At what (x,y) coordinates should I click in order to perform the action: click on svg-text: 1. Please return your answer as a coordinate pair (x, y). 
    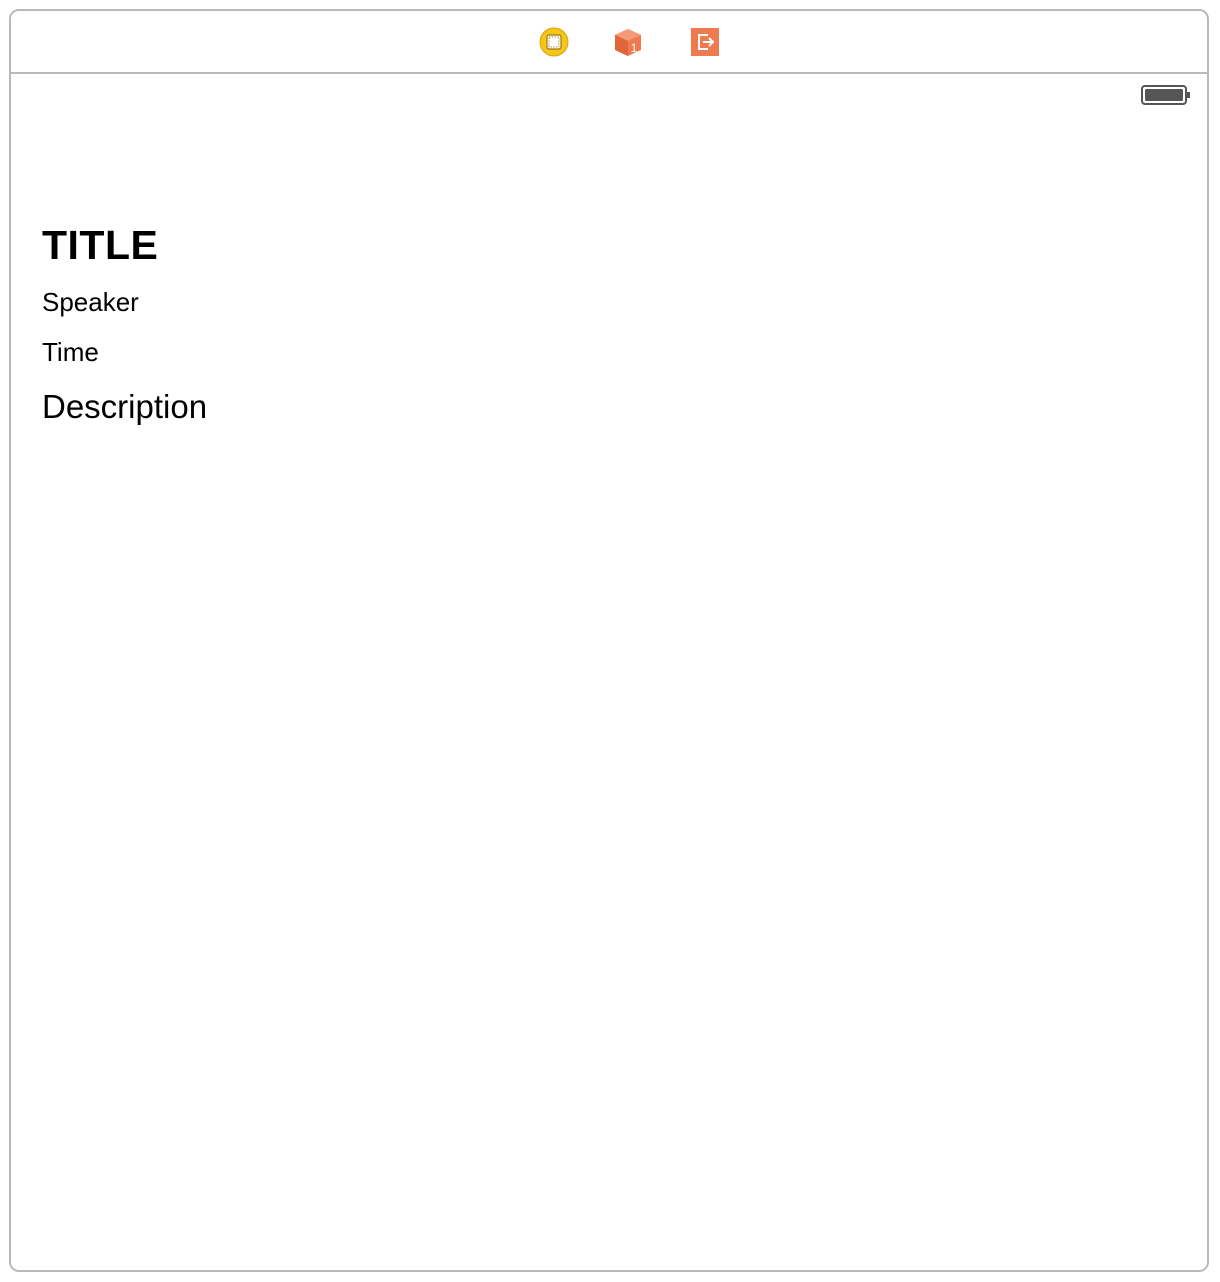
    Looking at the image, I should click on (634, 48).